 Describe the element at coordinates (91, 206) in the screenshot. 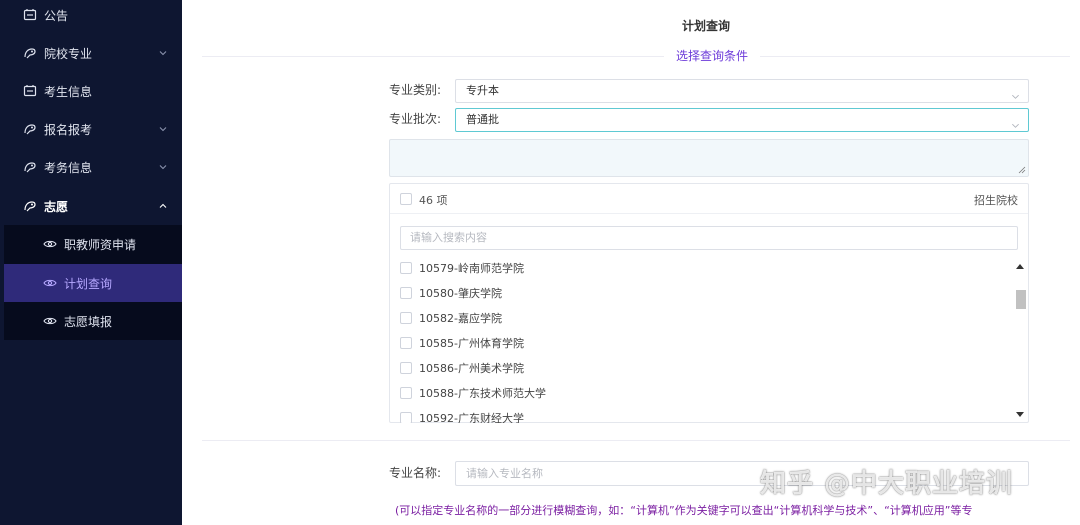

I see `sidebar-item-wish: 志愿` at that location.